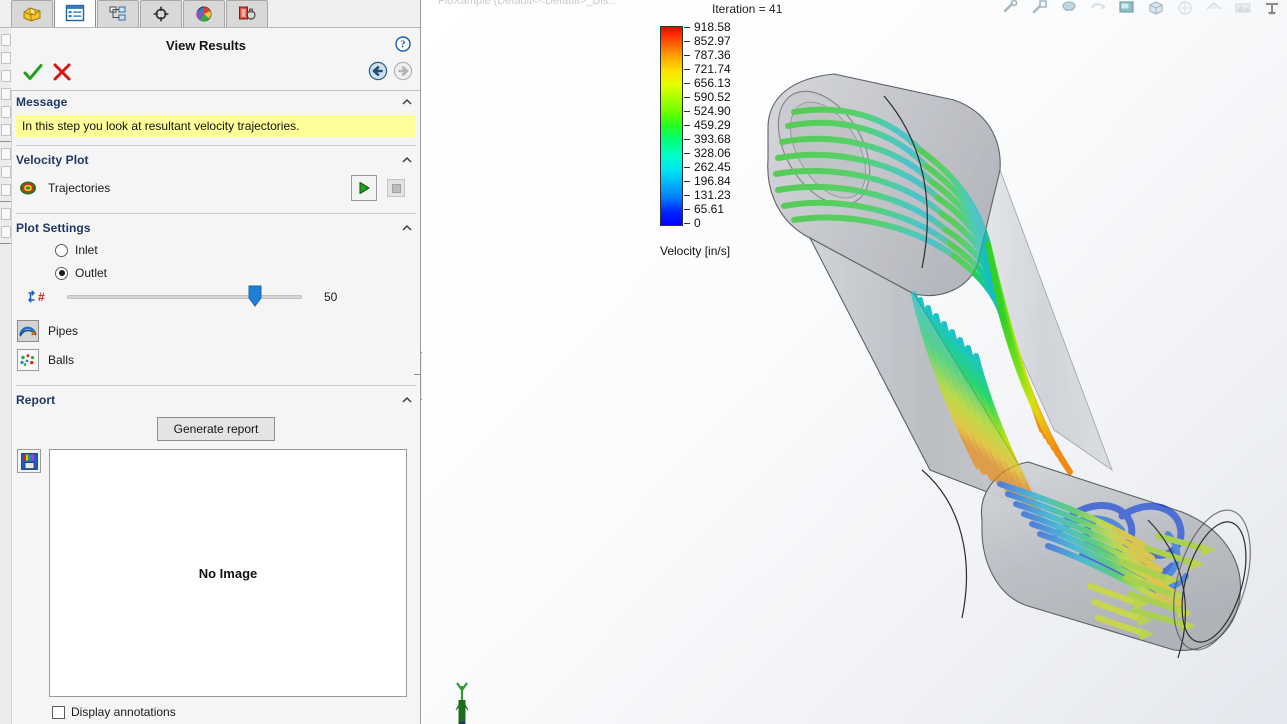  I want to click on question-circle-icon: ?, so click(403, 44).